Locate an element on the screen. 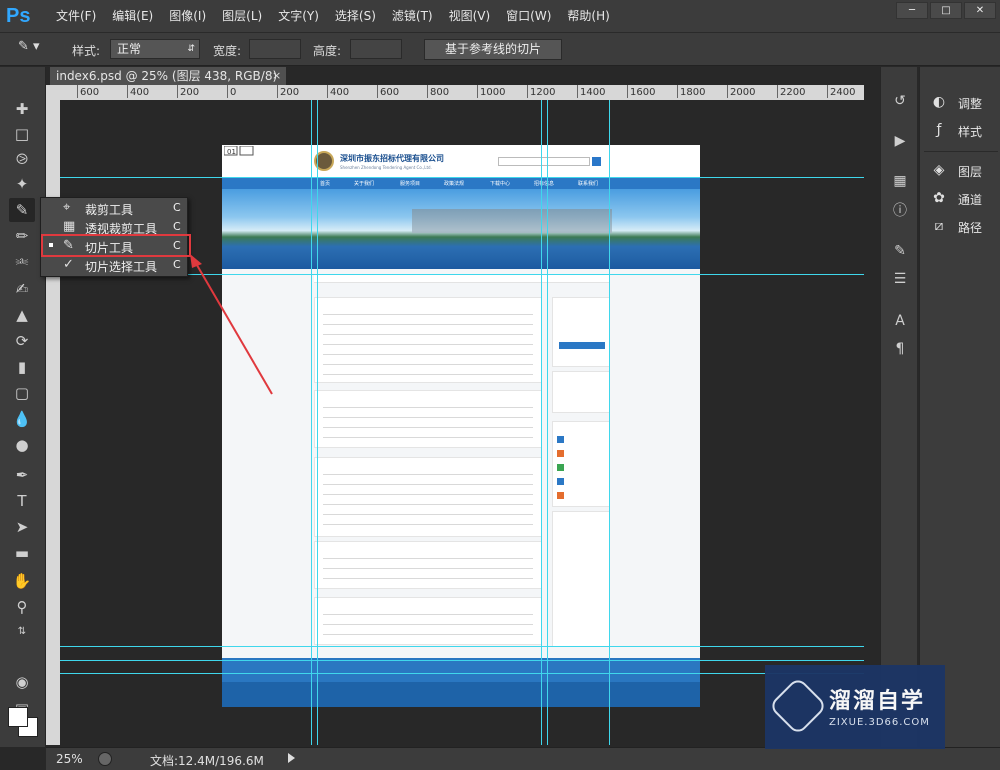 The image size is (1000, 770). info-panel-icon: ⓘ is located at coordinates (900, 211).